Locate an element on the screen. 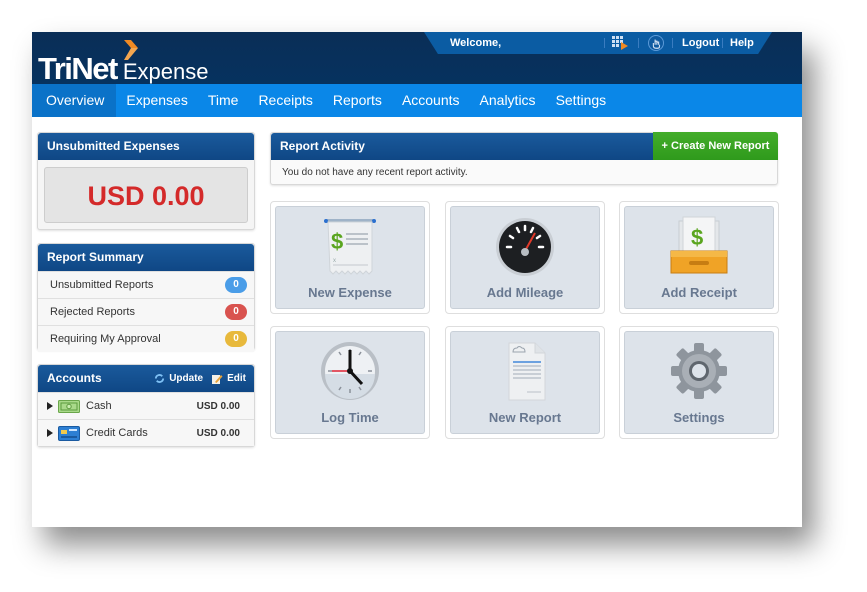 The height and width of the screenshot is (592, 867). nav-overview: Overview is located at coordinates (74, 100).